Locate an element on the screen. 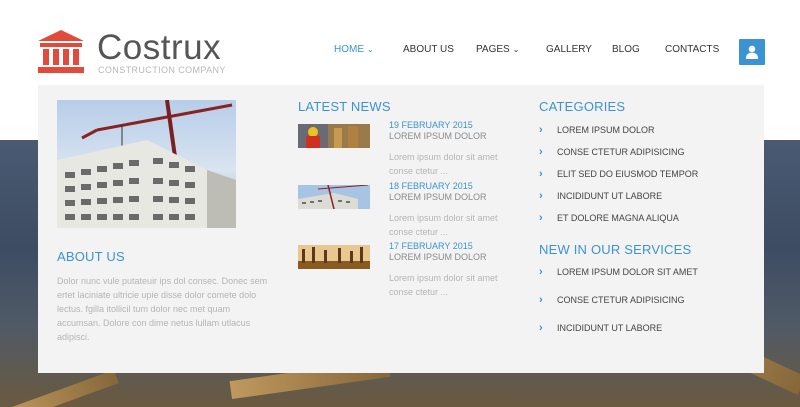  nav-item-label: HOME is located at coordinates (349, 49).